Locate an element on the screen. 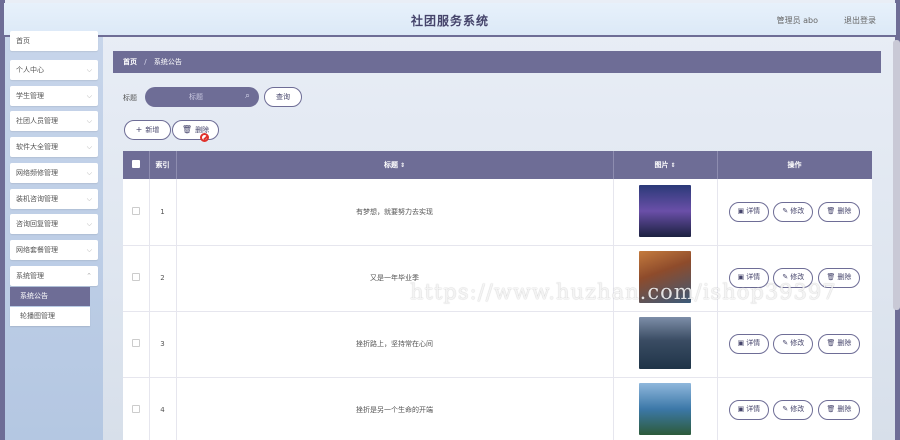 The height and width of the screenshot is (440, 900). top-header: 社团服务系统 管理员 abo 退出登录 is located at coordinates (450, 20).